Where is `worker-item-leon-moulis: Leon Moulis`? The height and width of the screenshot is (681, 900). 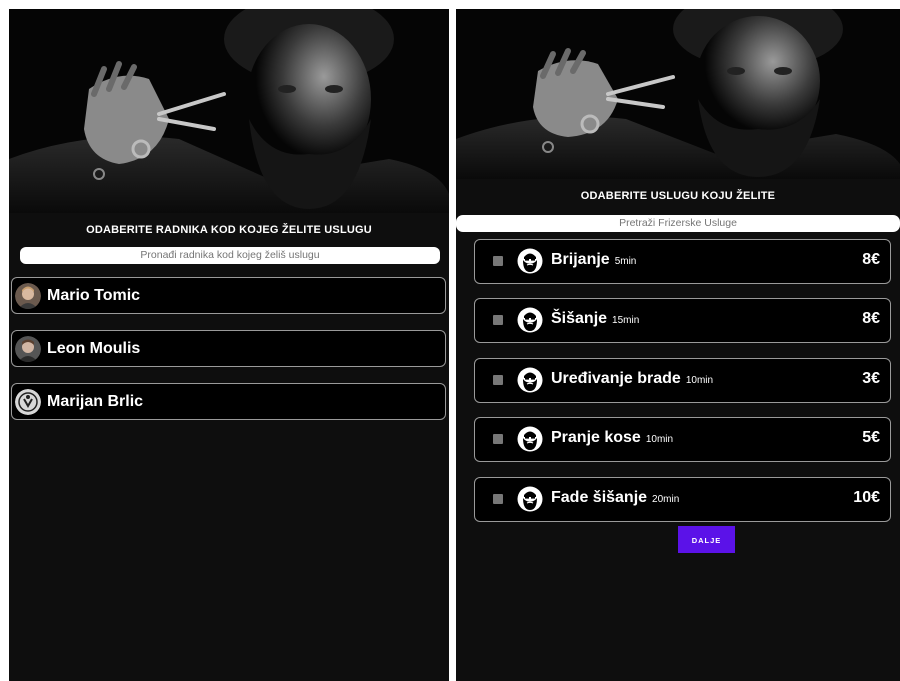
worker-item-leon-moulis: Leon Moulis is located at coordinates (228, 348).